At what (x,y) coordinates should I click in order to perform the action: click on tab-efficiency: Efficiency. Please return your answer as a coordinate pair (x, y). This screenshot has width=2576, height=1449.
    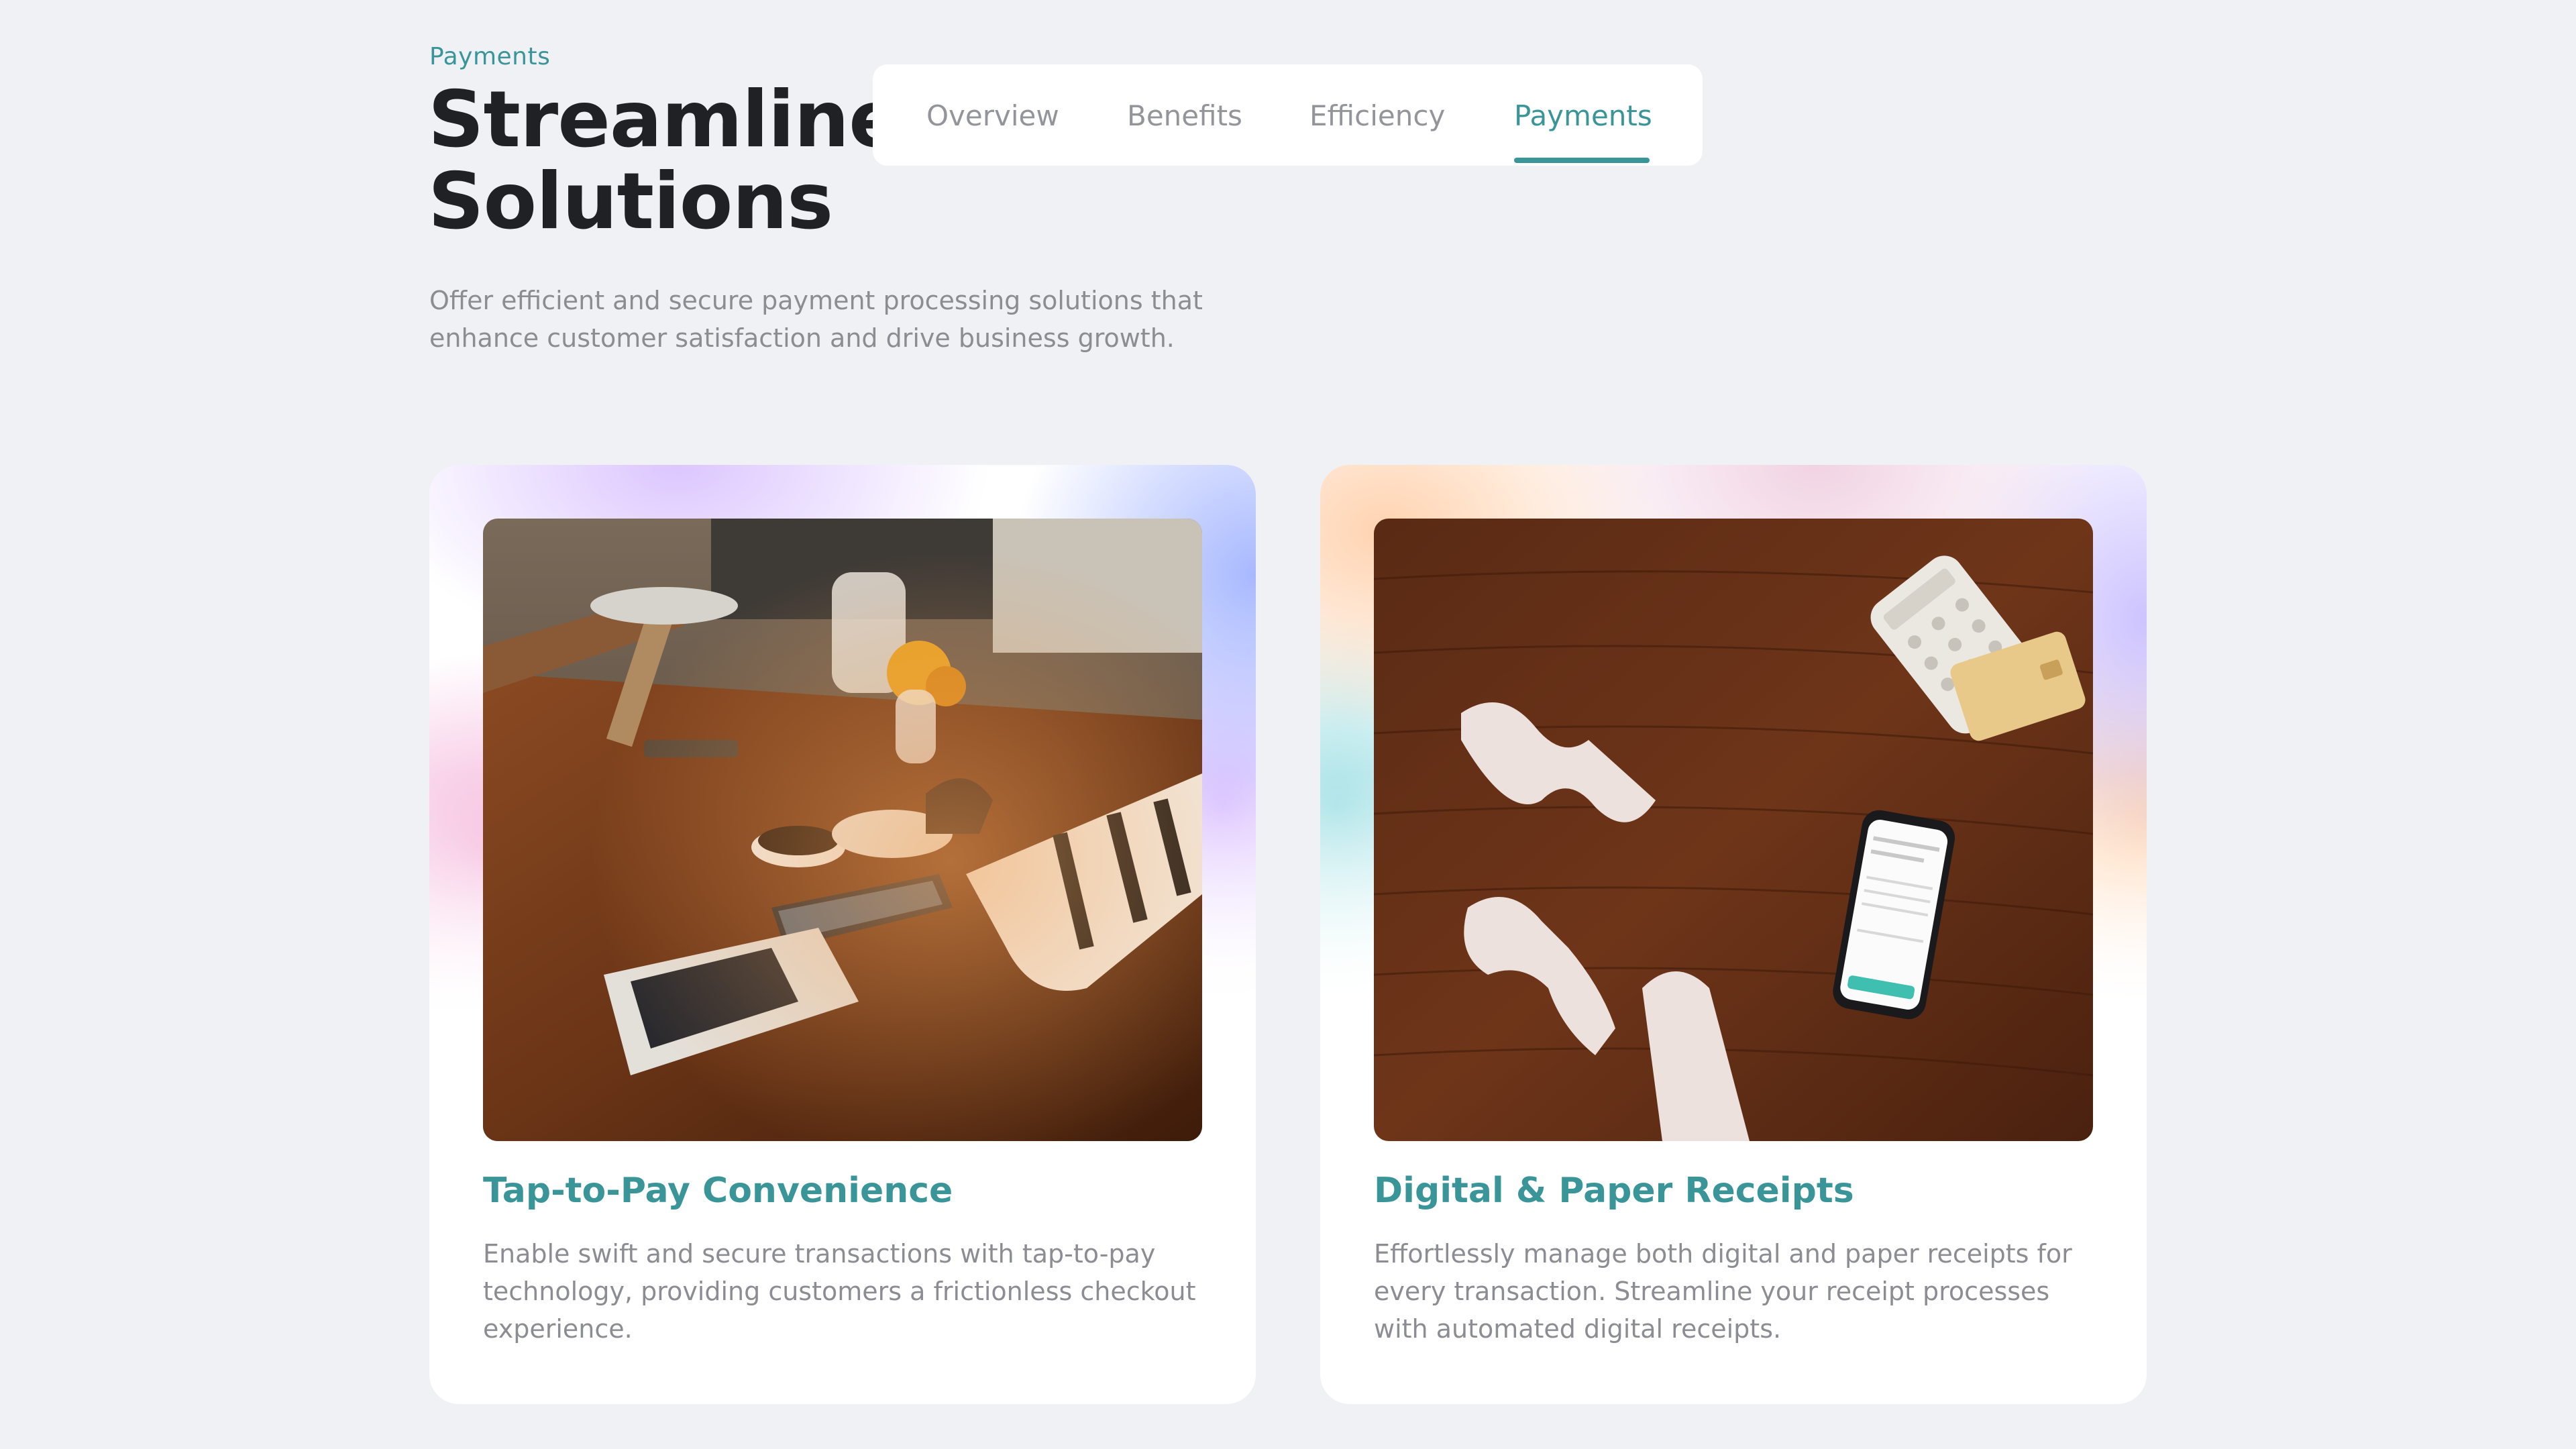
    Looking at the image, I should click on (1377, 115).